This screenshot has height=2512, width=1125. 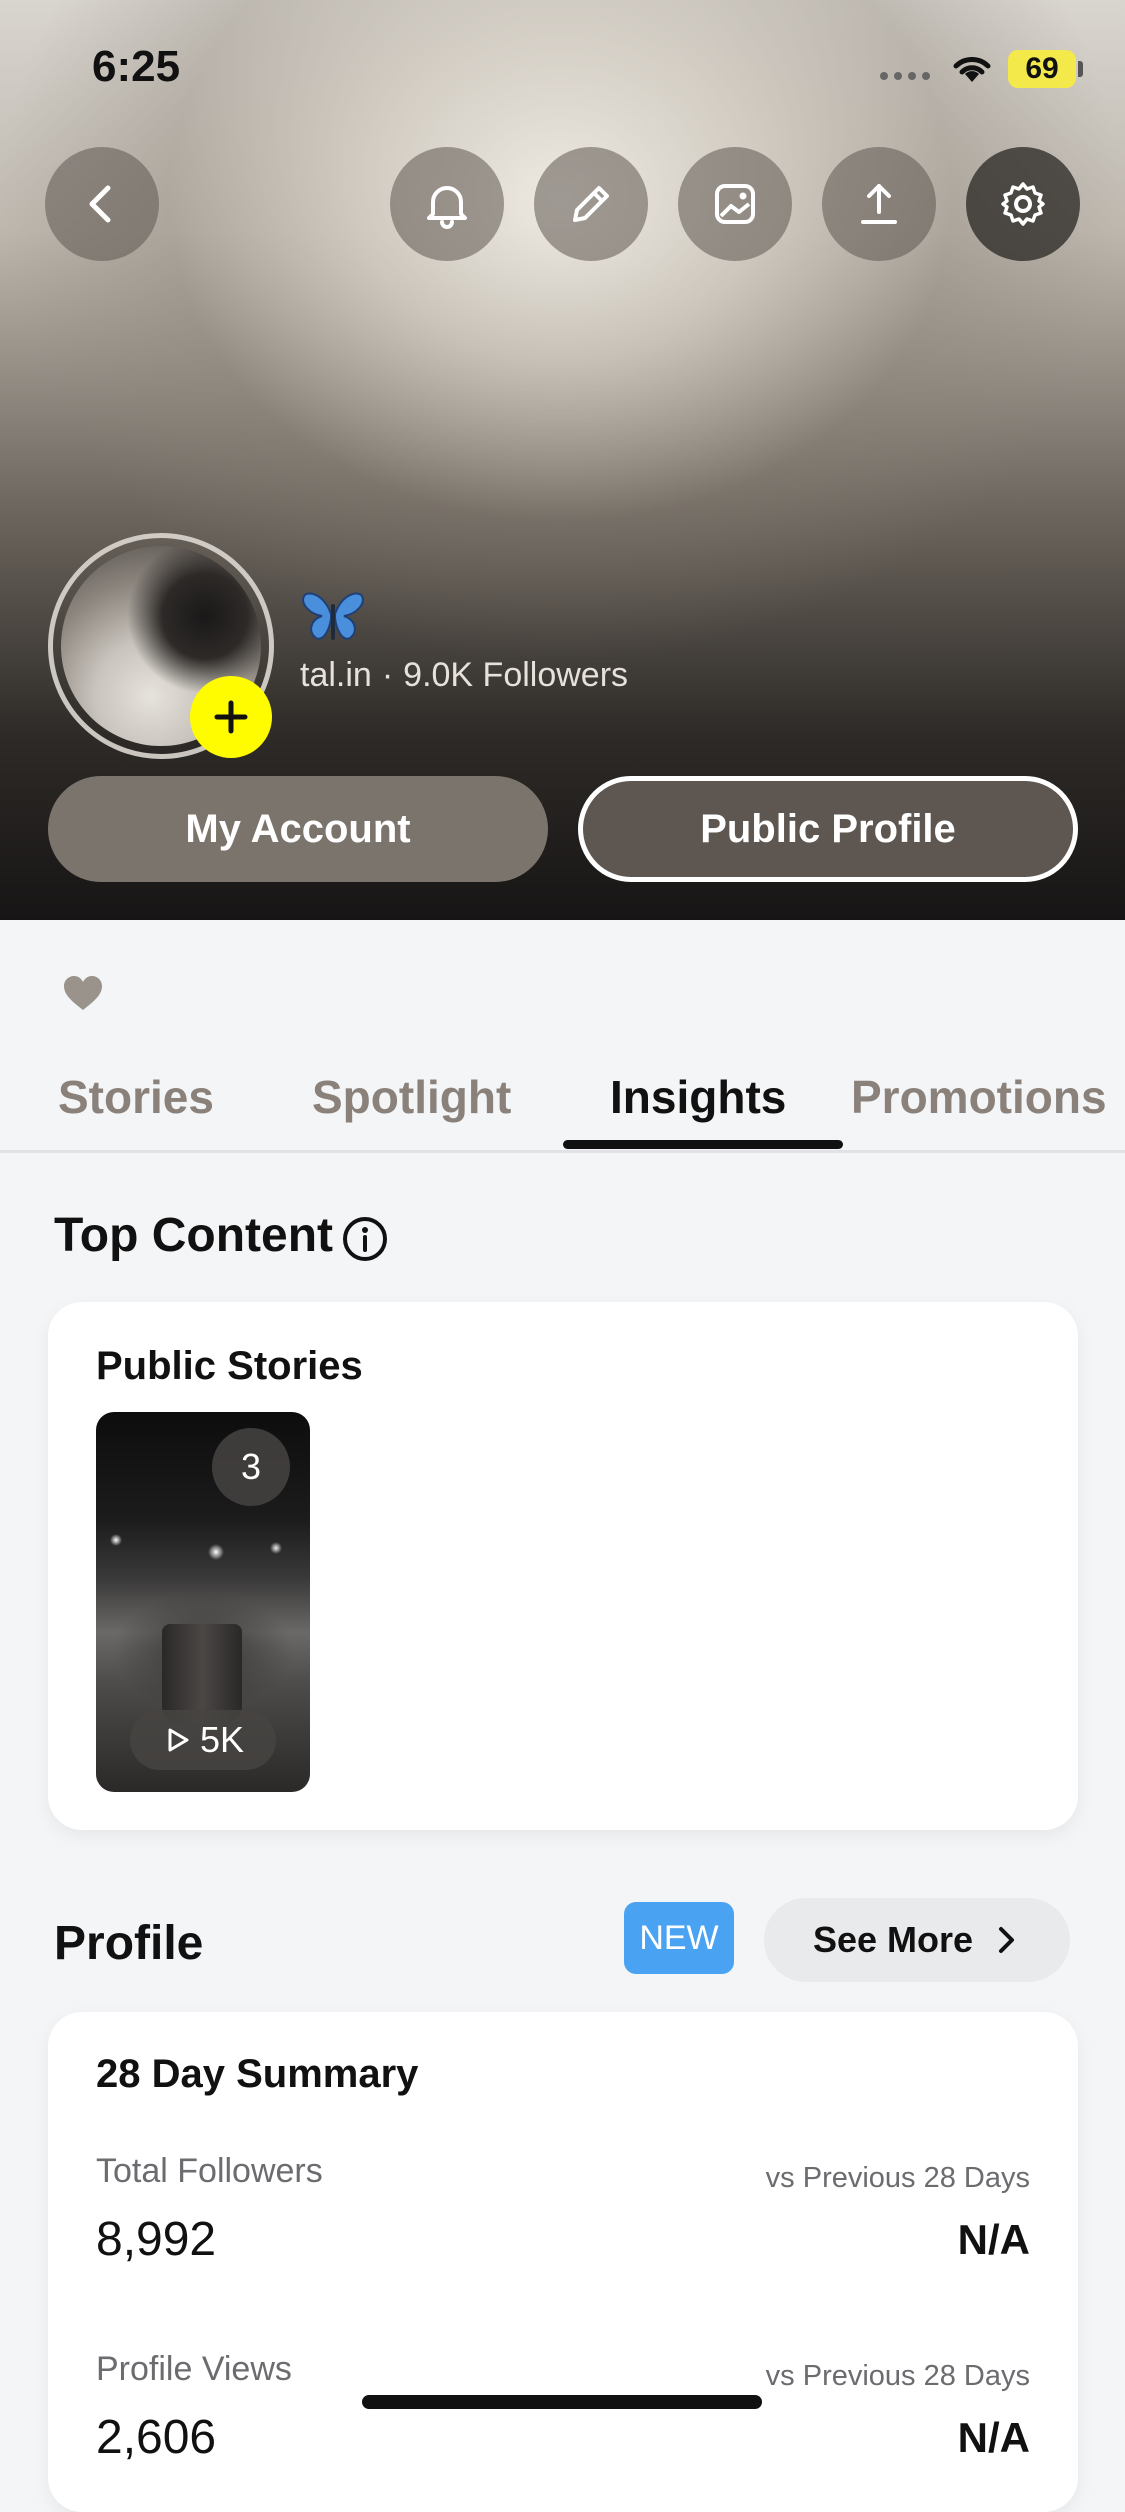 What do you see at coordinates (229, 1366) in the screenshot?
I see `public-stories-title: Public Stories` at bounding box center [229, 1366].